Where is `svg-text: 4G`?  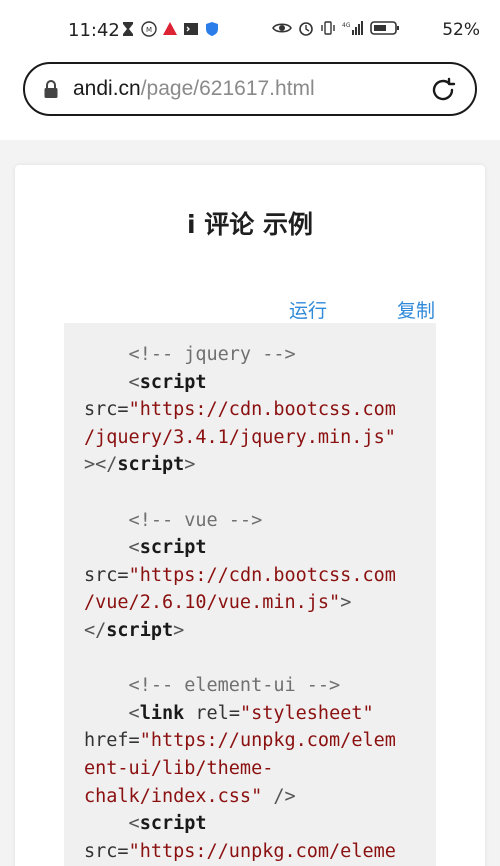
svg-text: 4G is located at coordinates (346, 25).